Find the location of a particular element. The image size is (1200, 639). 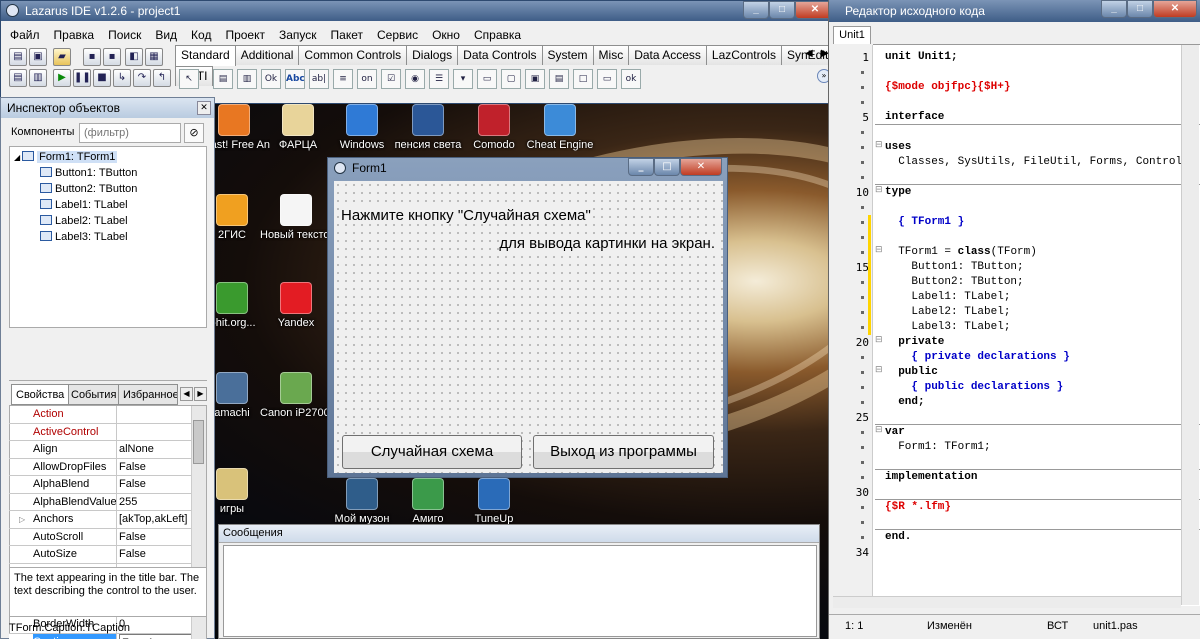

tgroupbox-icon: ▢ is located at coordinates (511, 79).